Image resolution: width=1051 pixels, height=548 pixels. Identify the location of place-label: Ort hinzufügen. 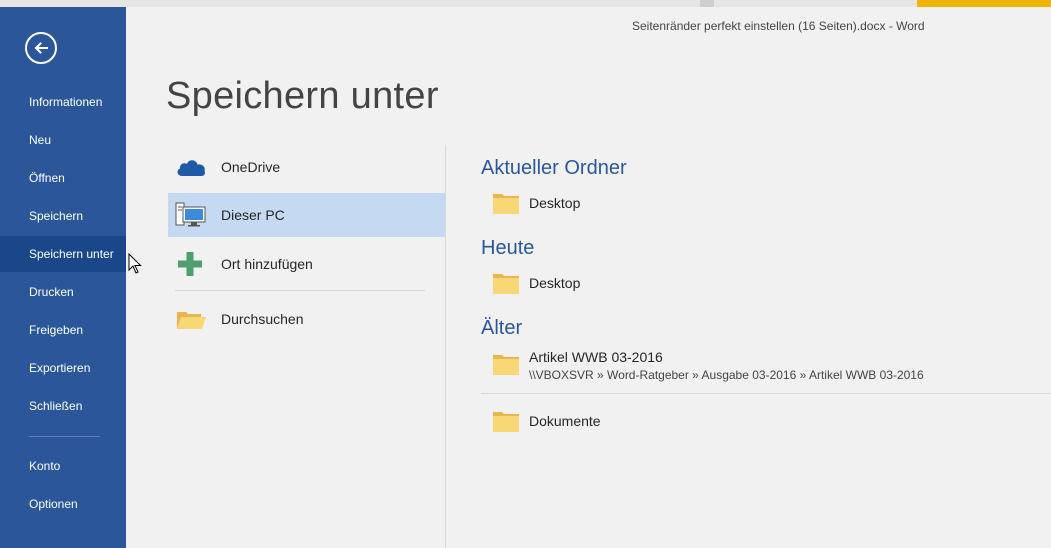
(267, 264).